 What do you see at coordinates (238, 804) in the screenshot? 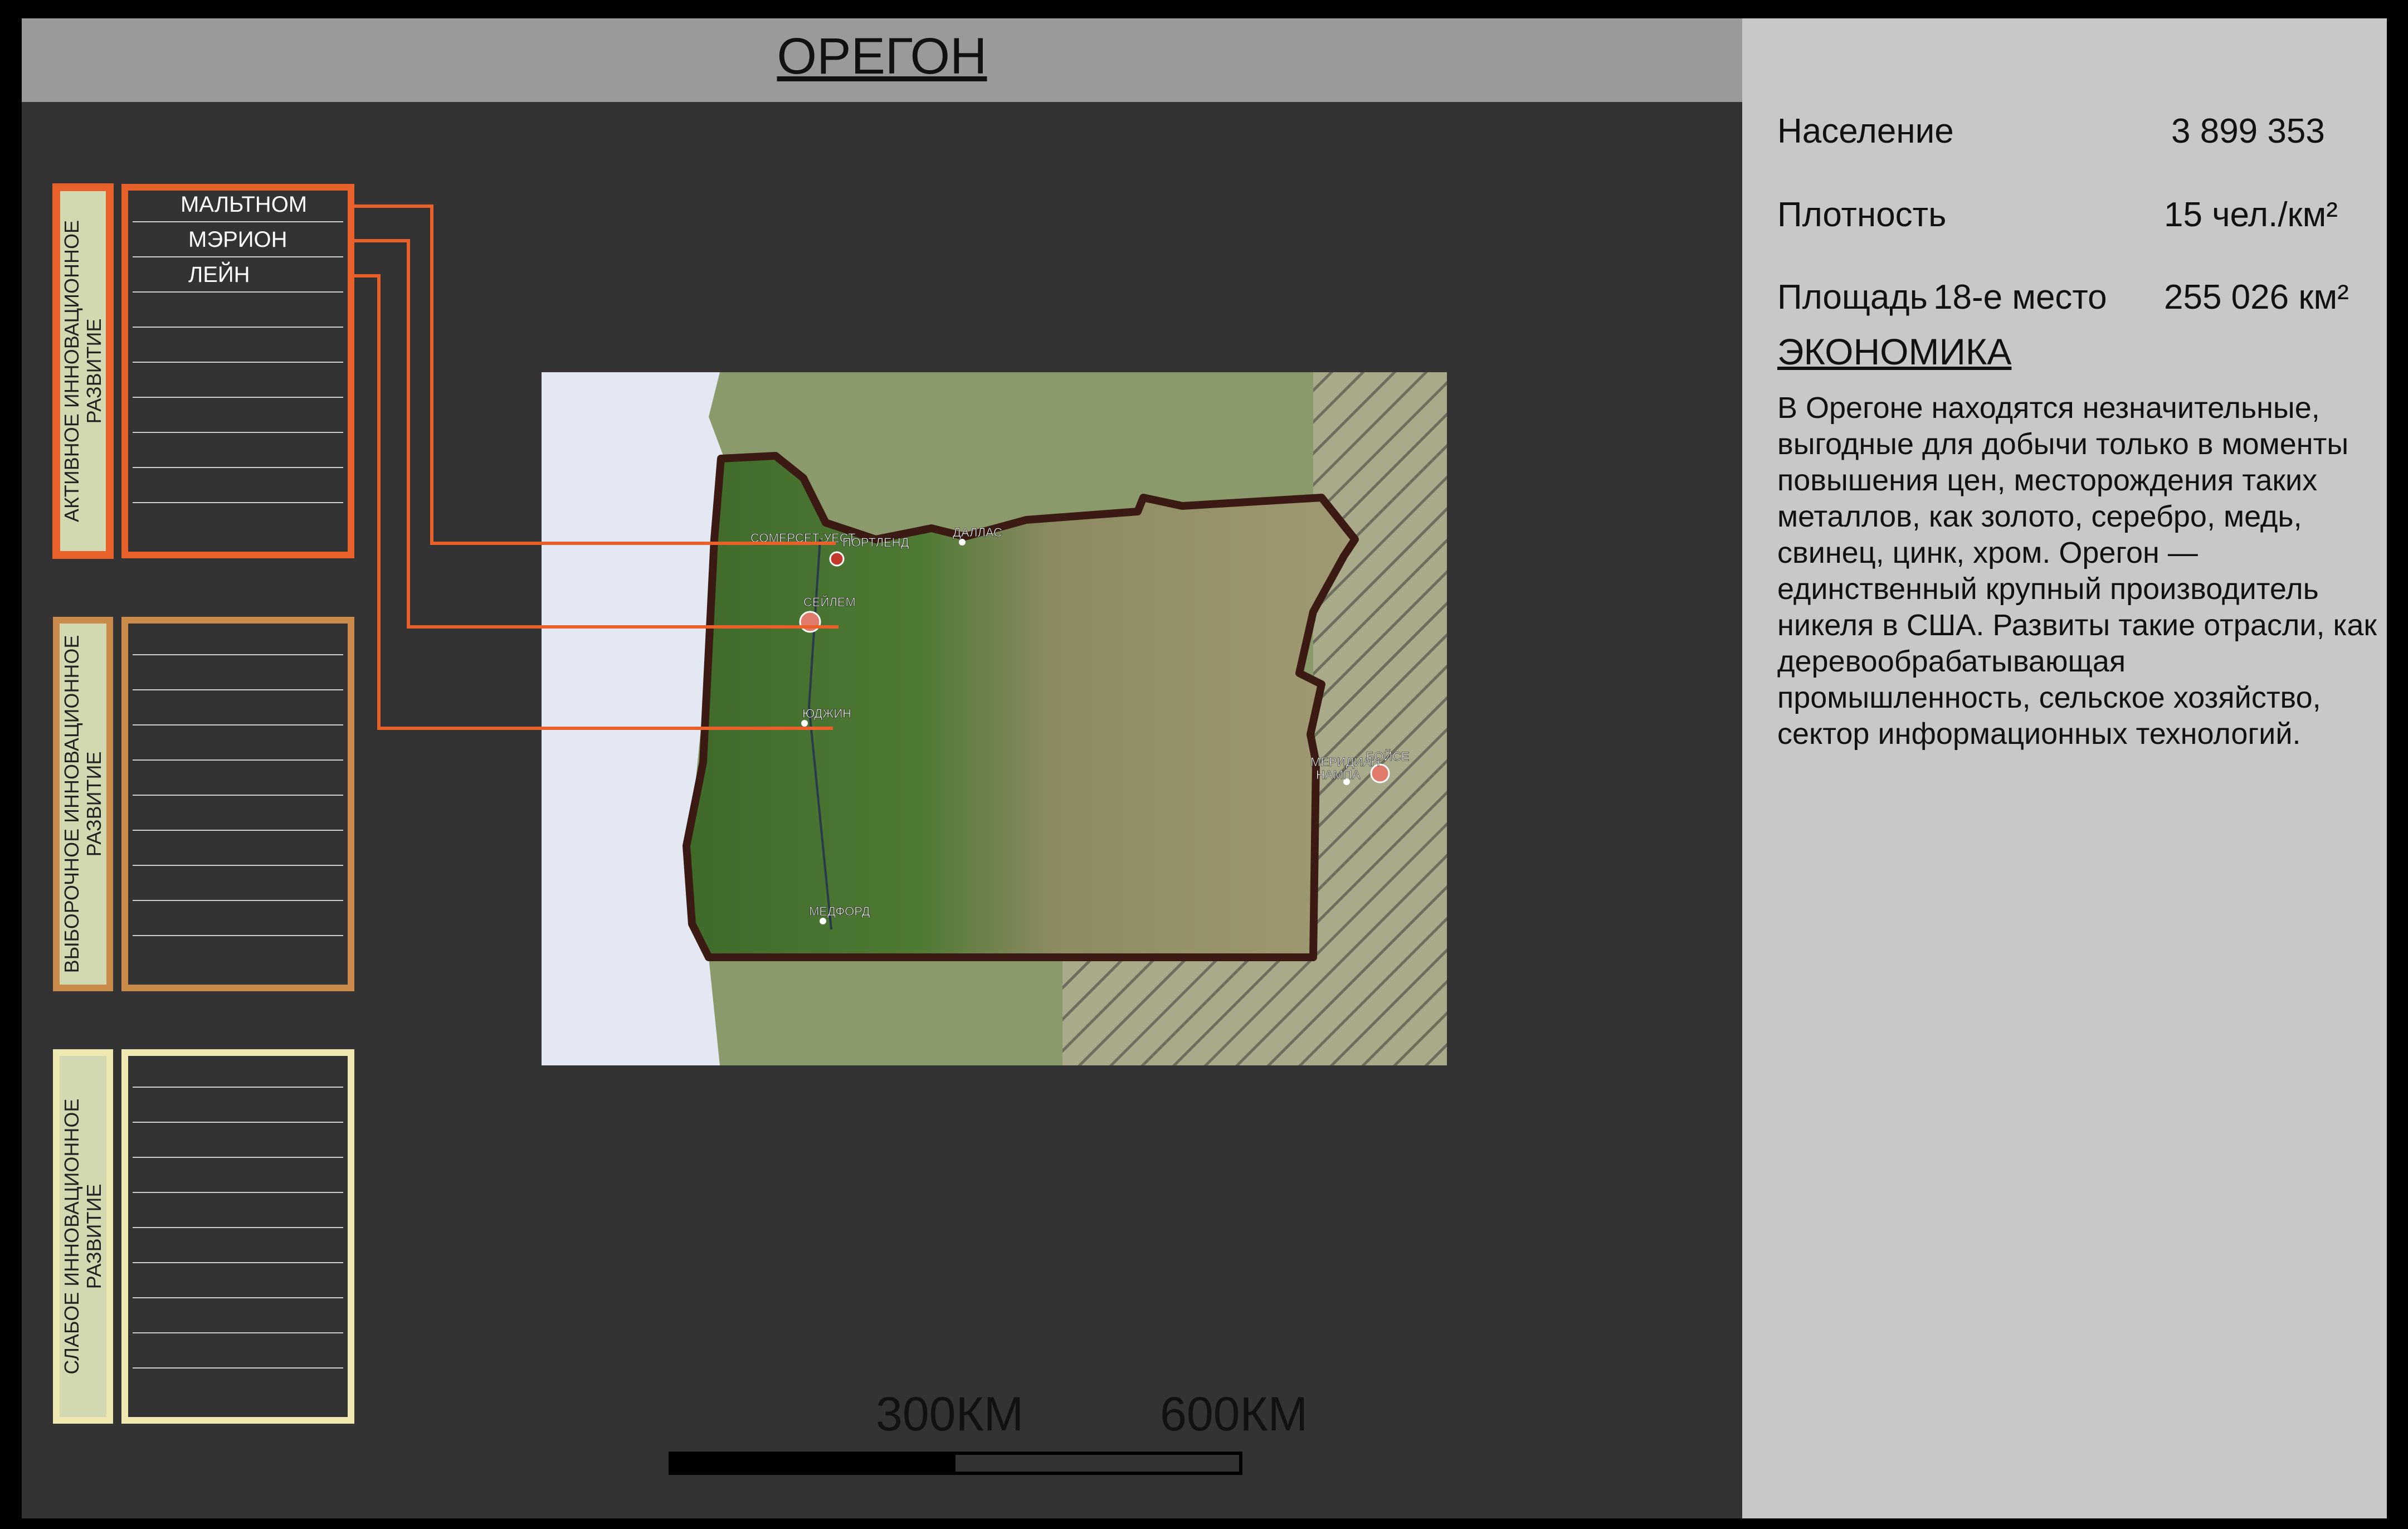
I see `category-selective-list-frame` at bounding box center [238, 804].